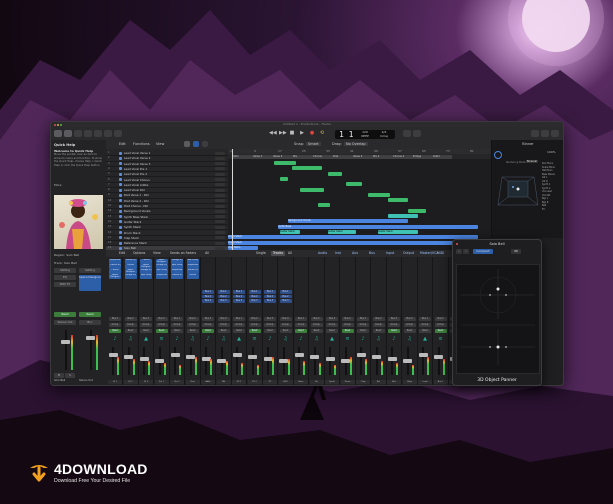 The image size is (613, 504). What do you see at coordinates (378, 226) in the screenshot?
I see `region: Synth Bass` at bounding box center [378, 226].